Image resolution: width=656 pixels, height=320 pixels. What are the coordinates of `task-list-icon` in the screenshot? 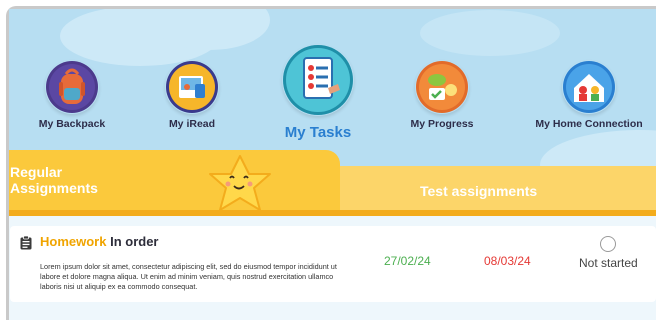 It's located at (318, 80).